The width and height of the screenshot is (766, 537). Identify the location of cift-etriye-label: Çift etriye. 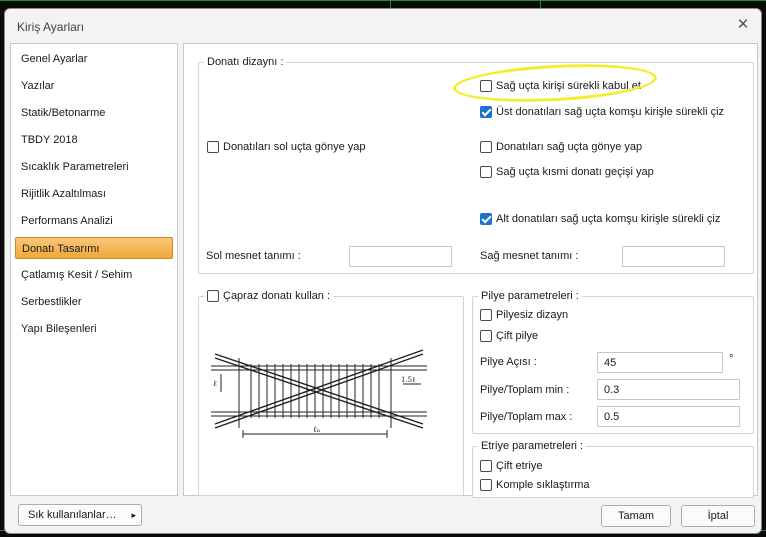
(519, 466).